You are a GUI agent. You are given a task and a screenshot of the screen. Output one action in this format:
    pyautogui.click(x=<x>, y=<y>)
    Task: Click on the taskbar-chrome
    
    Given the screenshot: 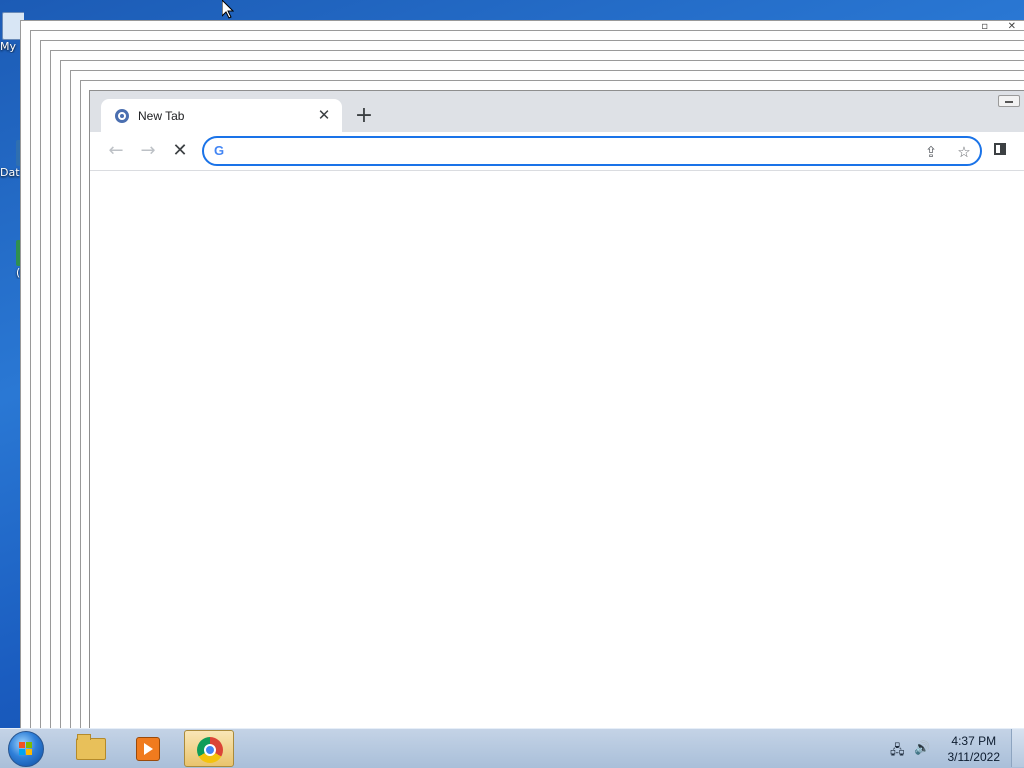 What is the action you would take?
    pyautogui.click(x=209, y=748)
    